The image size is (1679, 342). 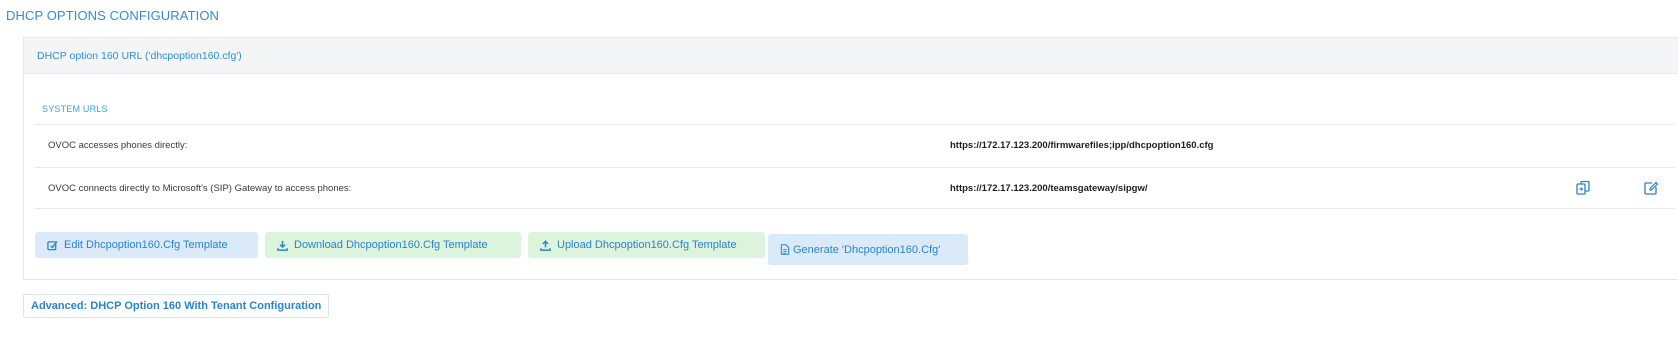 What do you see at coordinates (545, 245) in the screenshot?
I see `upload-icon` at bounding box center [545, 245].